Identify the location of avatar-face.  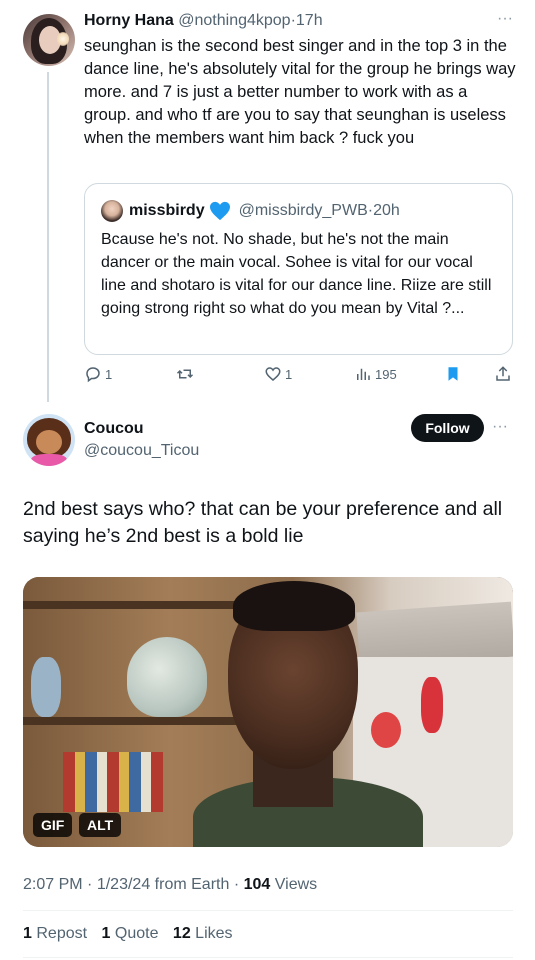
(49, 442).